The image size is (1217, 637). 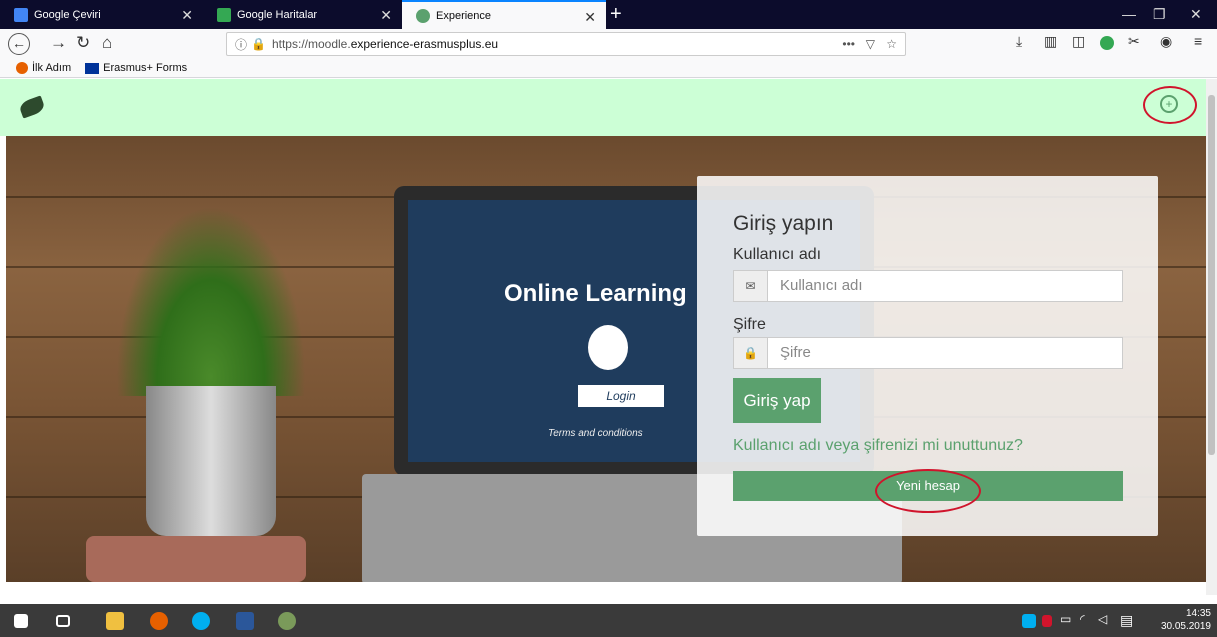 What do you see at coordinates (1185, 626) in the screenshot?
I see `clock-date: 30.05.2019` at bounding box center [1185, 626].